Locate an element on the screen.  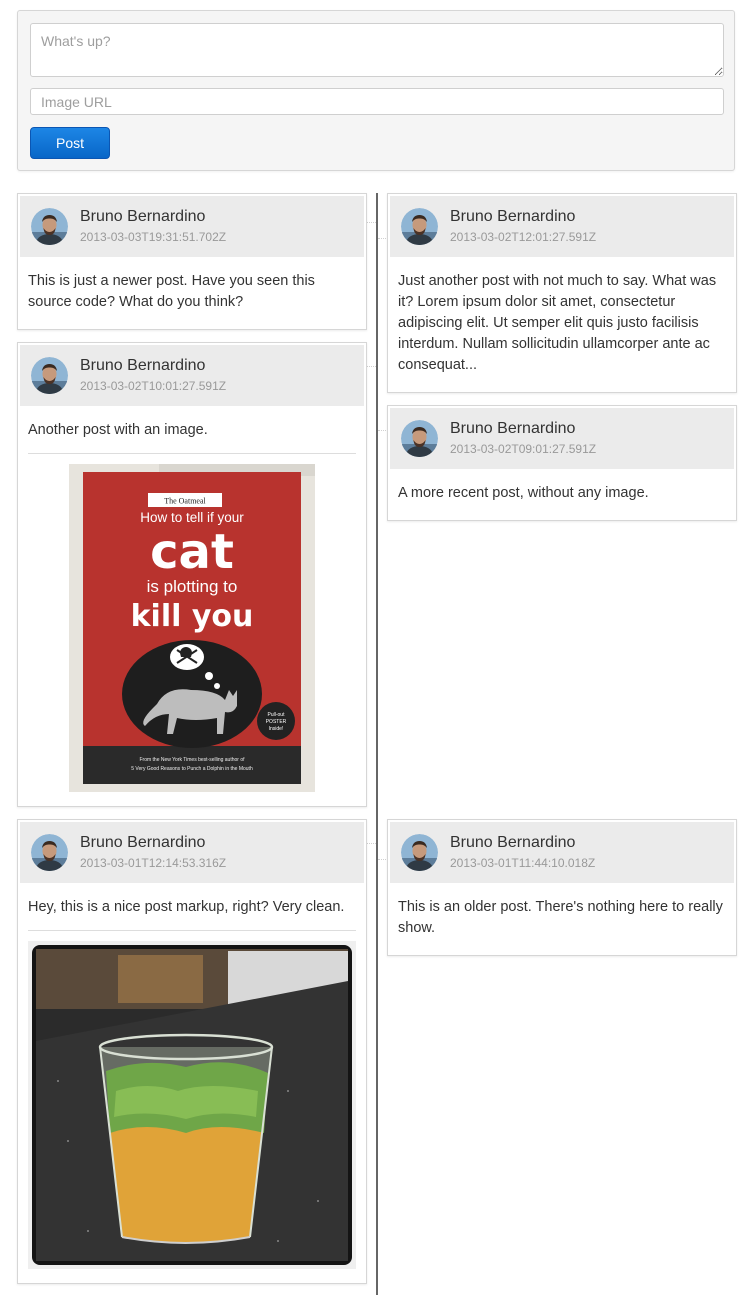
book-title-line2: cat is located at coordinates (192, 552).